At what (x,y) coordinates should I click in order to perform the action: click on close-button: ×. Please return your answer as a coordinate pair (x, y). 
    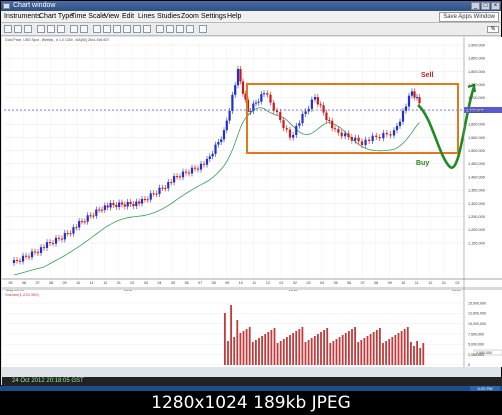
    Looking at the image, I should click on (495, 6).